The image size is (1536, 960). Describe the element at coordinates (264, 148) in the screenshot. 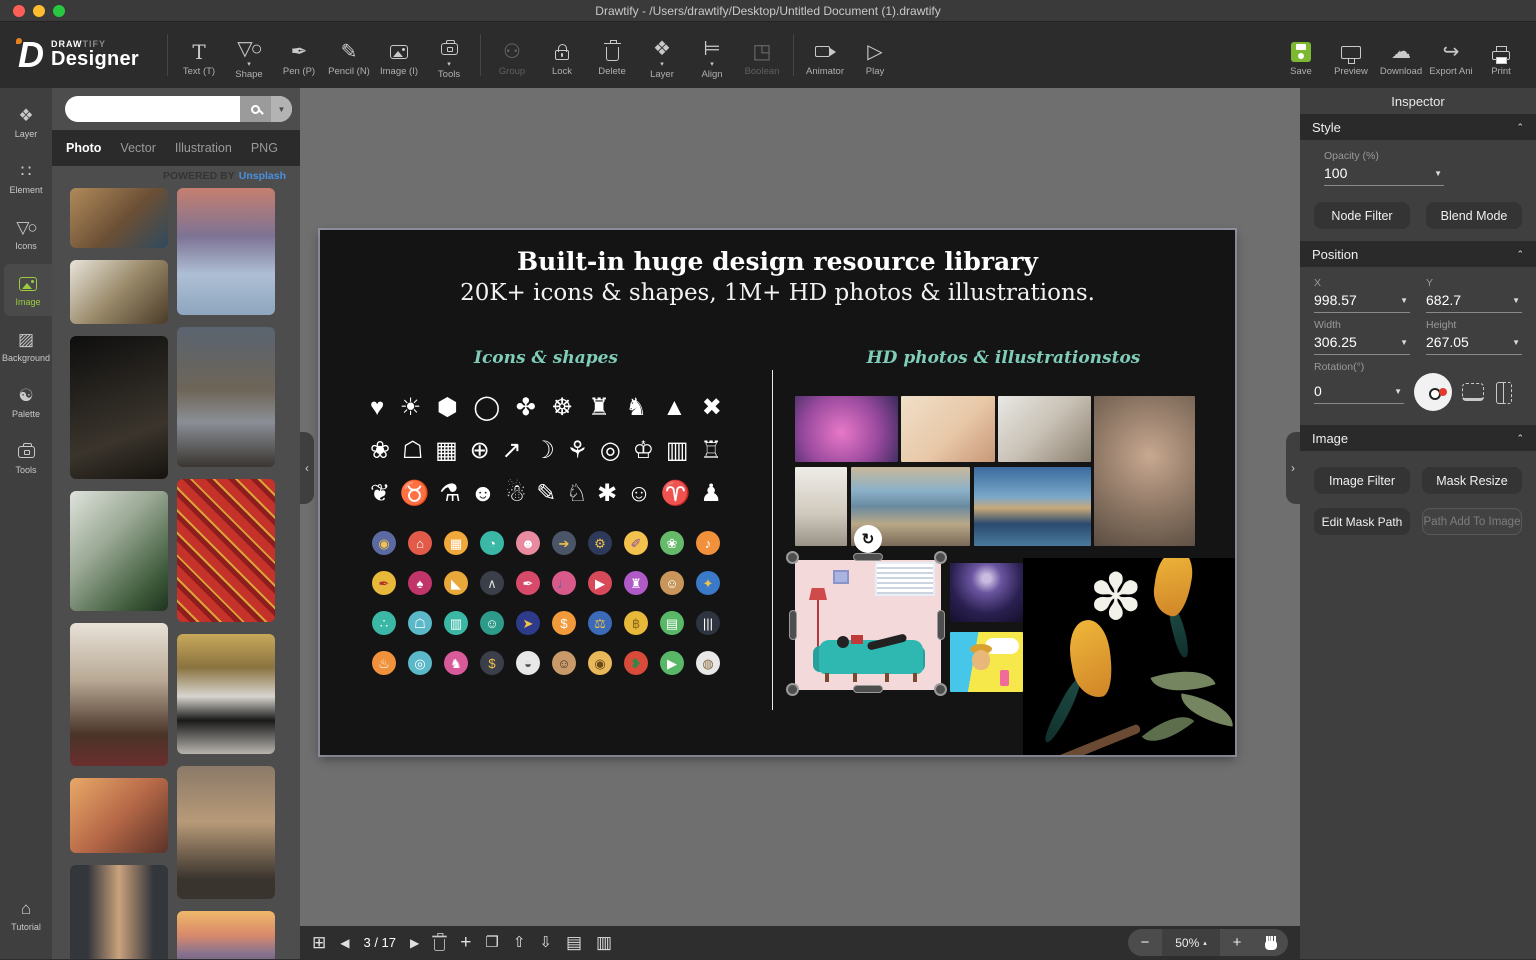

I see `tab-png: PNG` at that location.